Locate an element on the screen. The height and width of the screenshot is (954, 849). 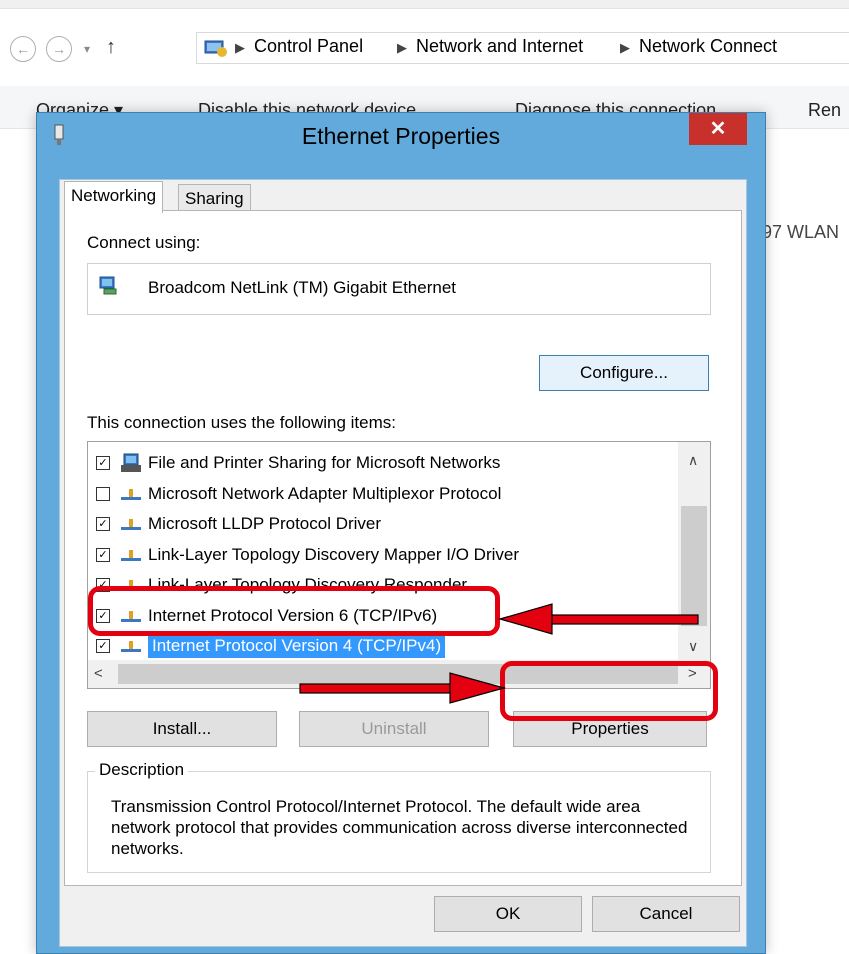
arrow-to-properties-icon is located at coordinates (403, 688).